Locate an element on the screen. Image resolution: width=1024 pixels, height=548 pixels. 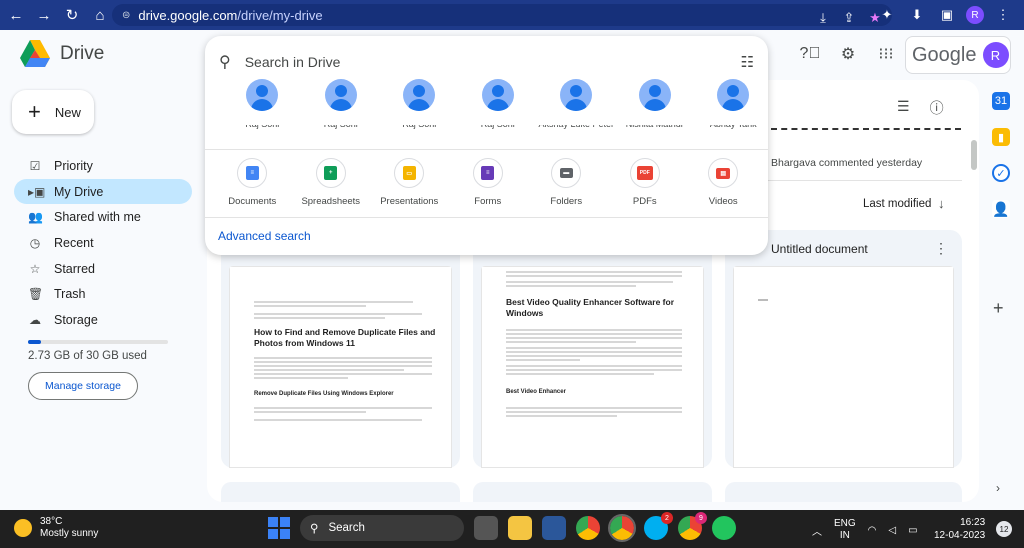
chrome-alt-icon: 9 is located at coordinates (692, 526).